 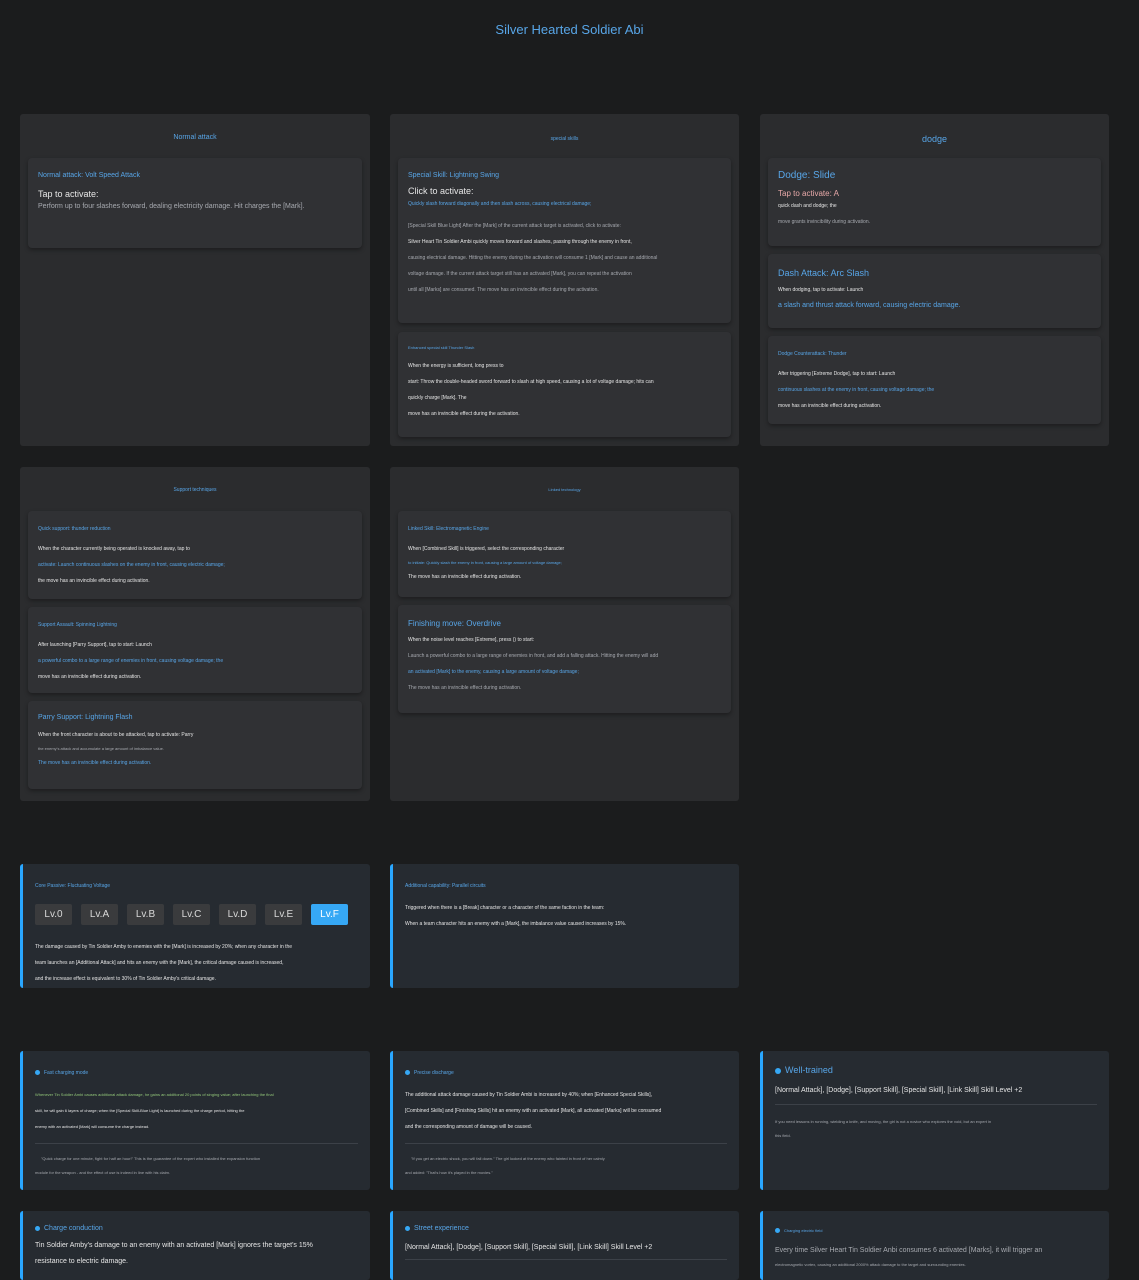 I want to click on skill-title: Dodge: Slide, so click(x=807, y=175).